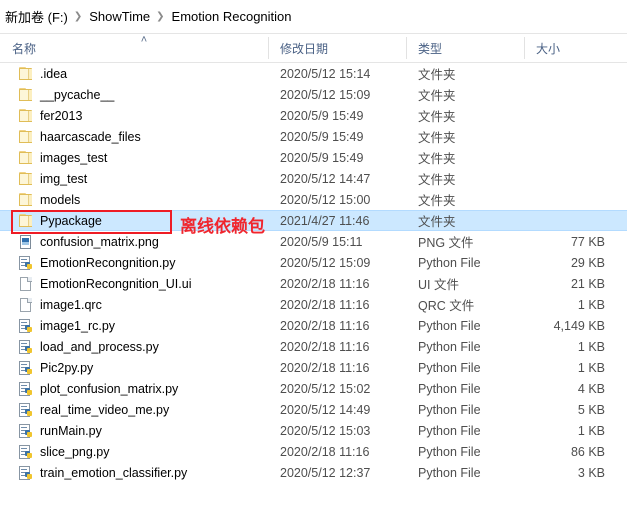  Describe the element at coordinates (313, 430) in the screenshot. I see `table-row: runMain.py 2020/5/12 15:03 Python File 1 KB` at that location.